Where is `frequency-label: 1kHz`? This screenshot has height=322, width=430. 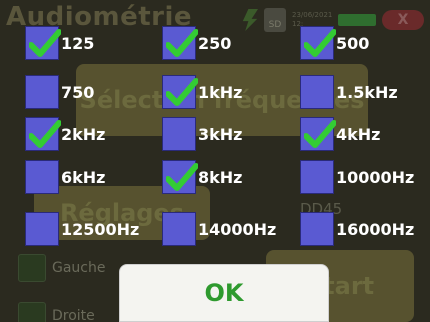 frequency-label: 1kHz is located at coordinates (220, 92).